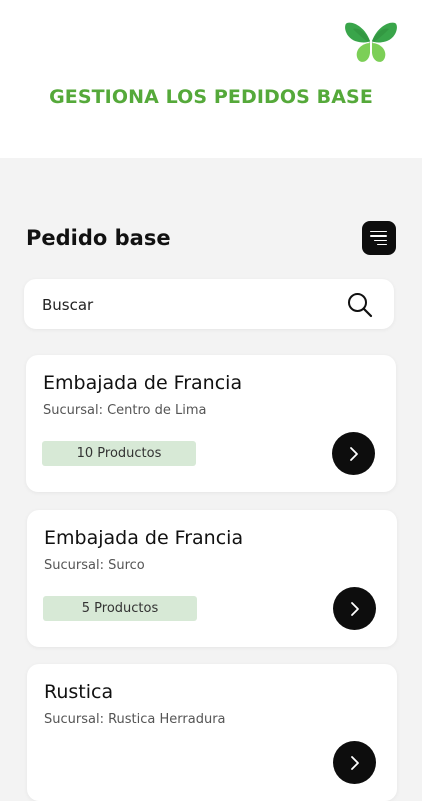  What do you see at coordinates (120, 608) in the screenshot?
I see `products-badge: 5 Productos` at bounding box center [120, 608].